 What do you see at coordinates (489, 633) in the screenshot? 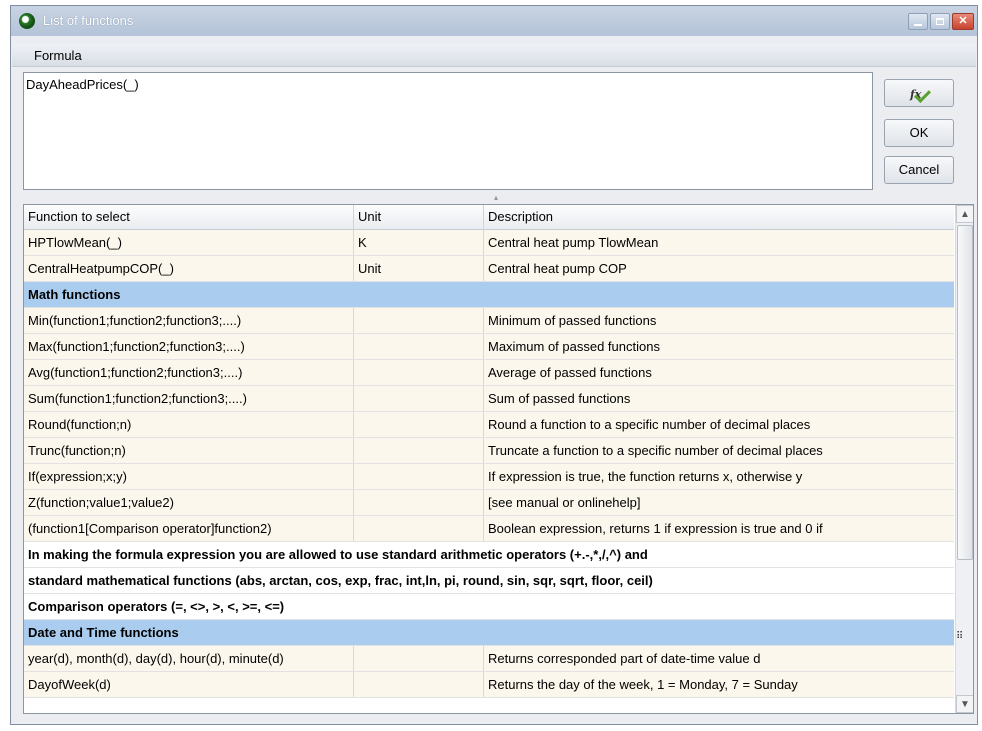
I see `group-row: Date and Time functions` at bounding box center [489, 633].